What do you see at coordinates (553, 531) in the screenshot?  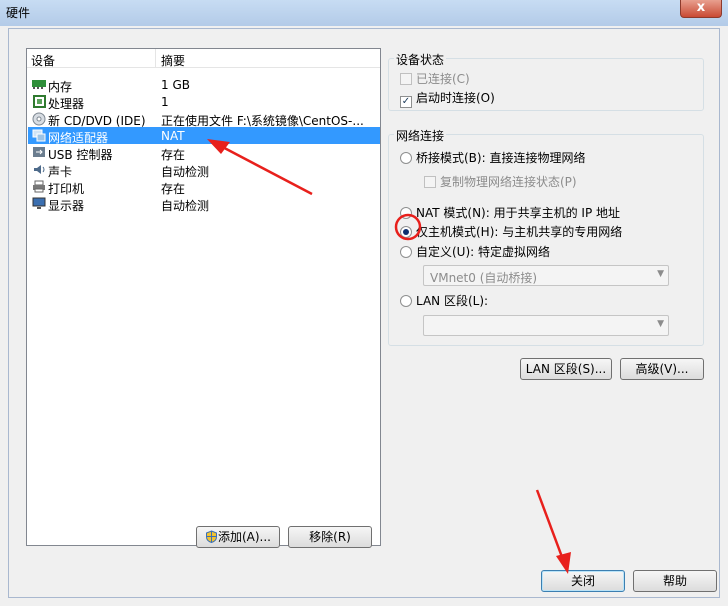 I see `annotation-arrow-close-button` at bounding box center [553, 531].